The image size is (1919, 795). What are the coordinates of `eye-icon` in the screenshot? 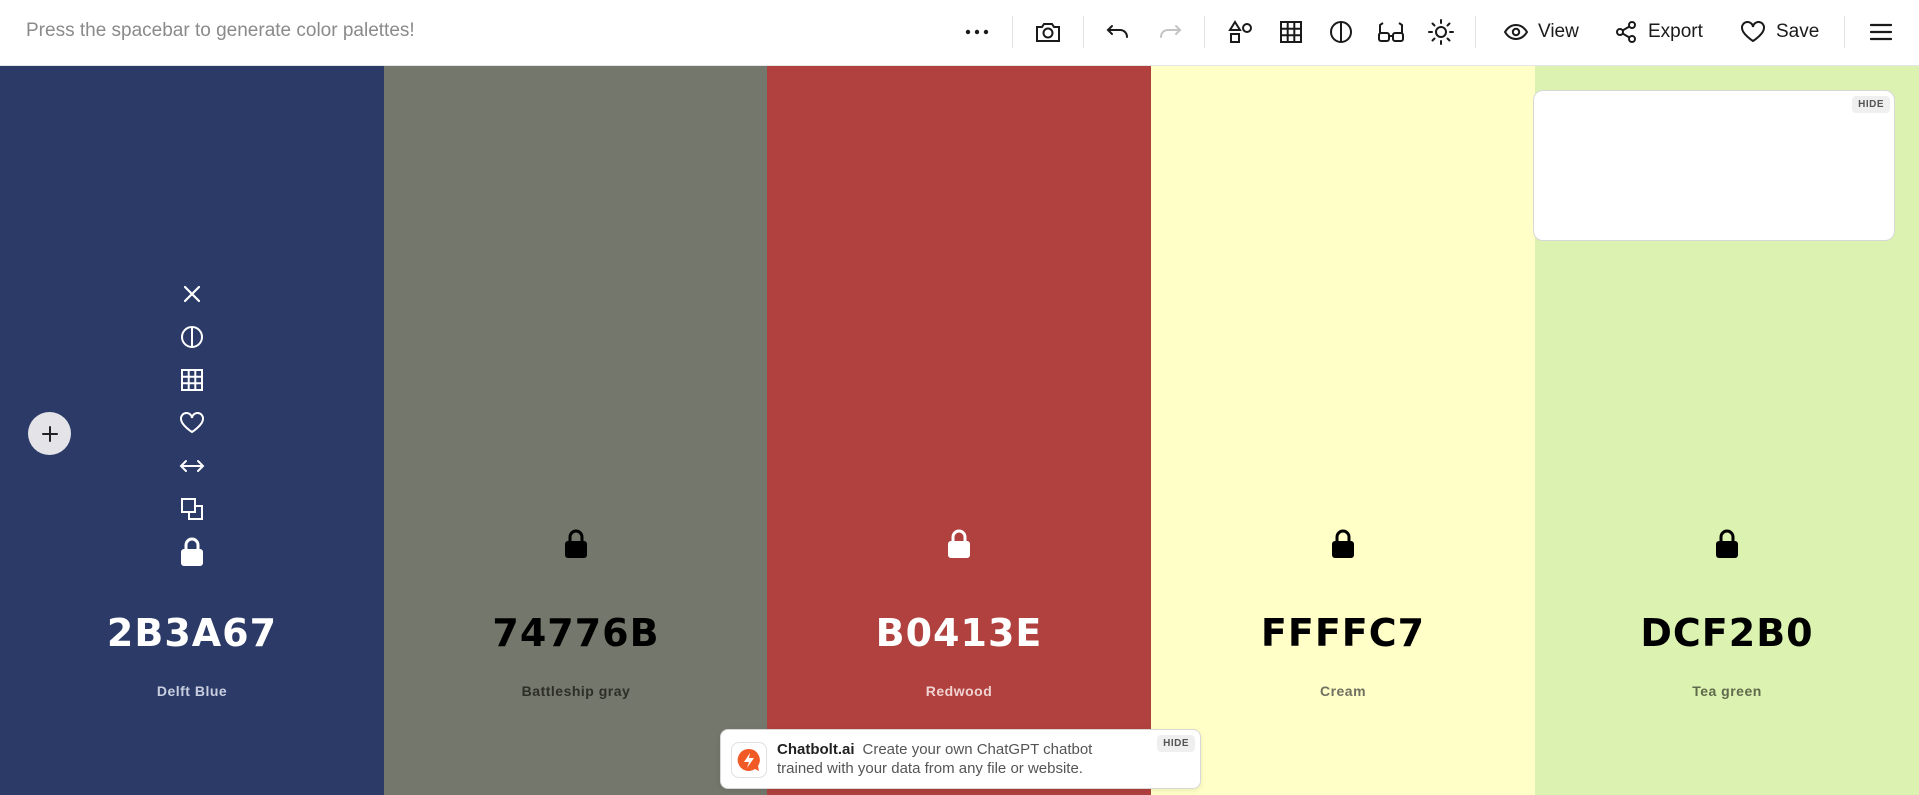 It's located at (1516, 32).